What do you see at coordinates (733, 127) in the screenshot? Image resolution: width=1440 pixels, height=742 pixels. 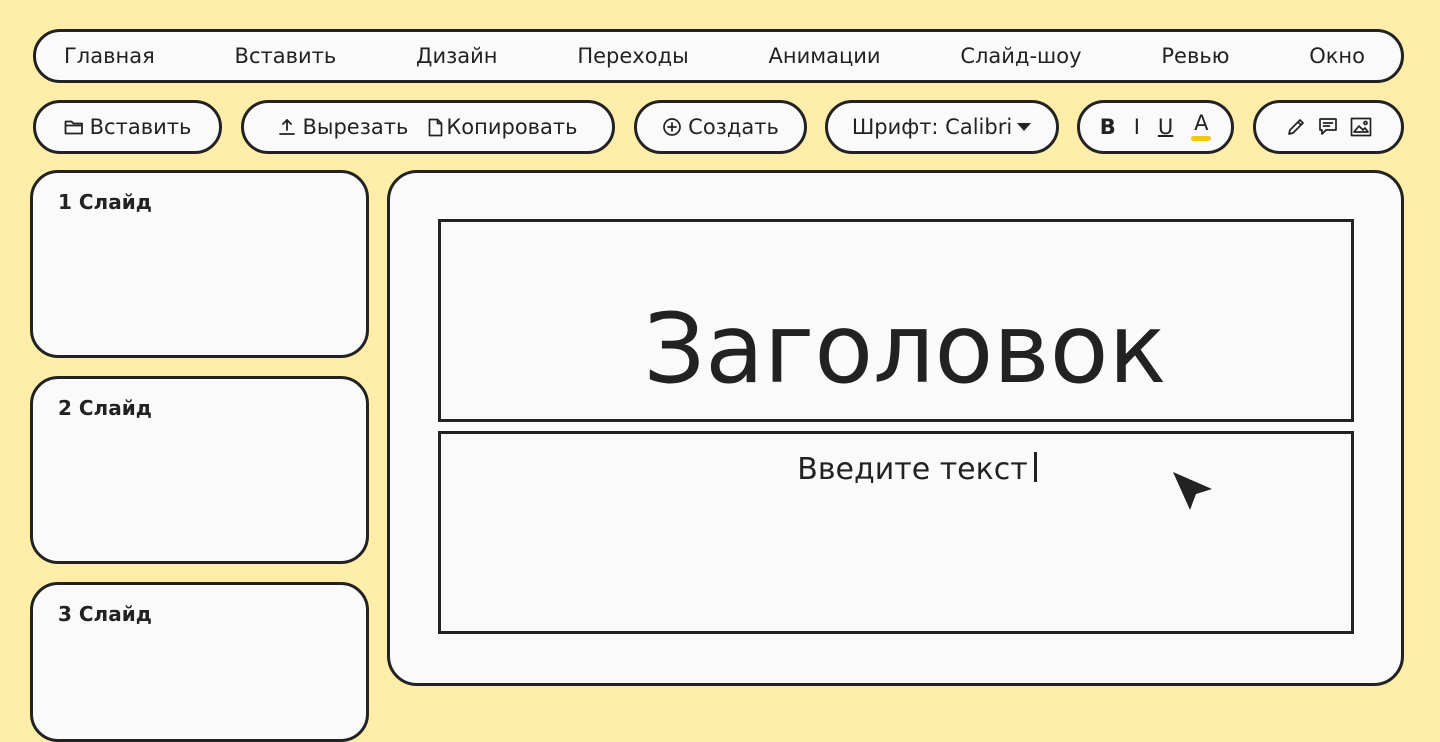 I see `create-label: Создать` at bounding box center [733, 127].